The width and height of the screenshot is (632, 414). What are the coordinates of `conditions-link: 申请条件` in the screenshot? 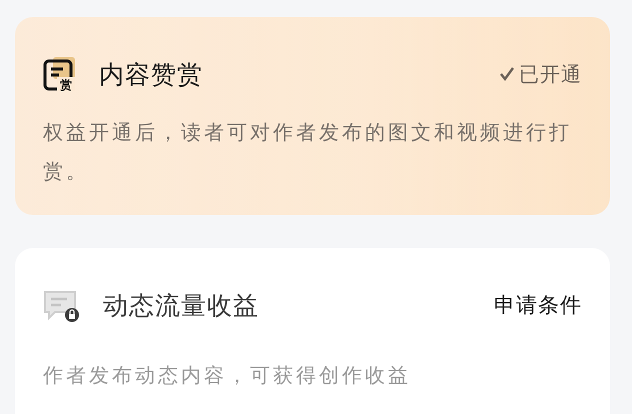 It's located at (538, 305).